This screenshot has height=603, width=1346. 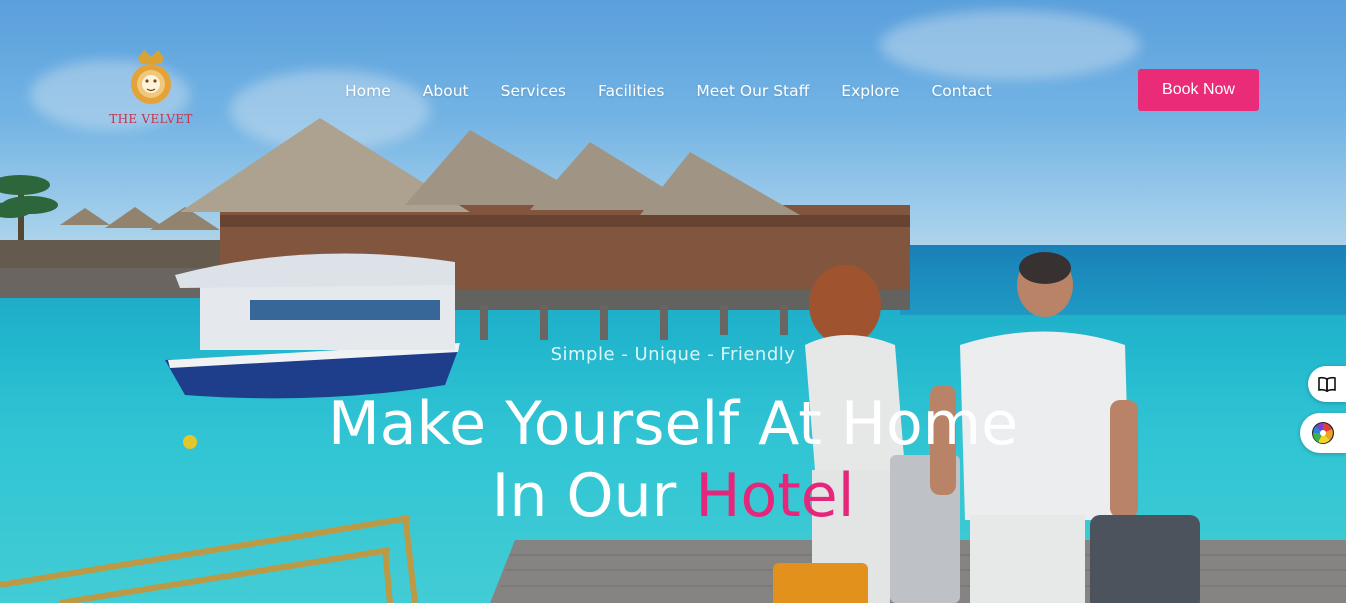 What do you see at coordinates (446, 91) in the screenshot?
I see `nav-about: About` at bounding box center [446, 91].